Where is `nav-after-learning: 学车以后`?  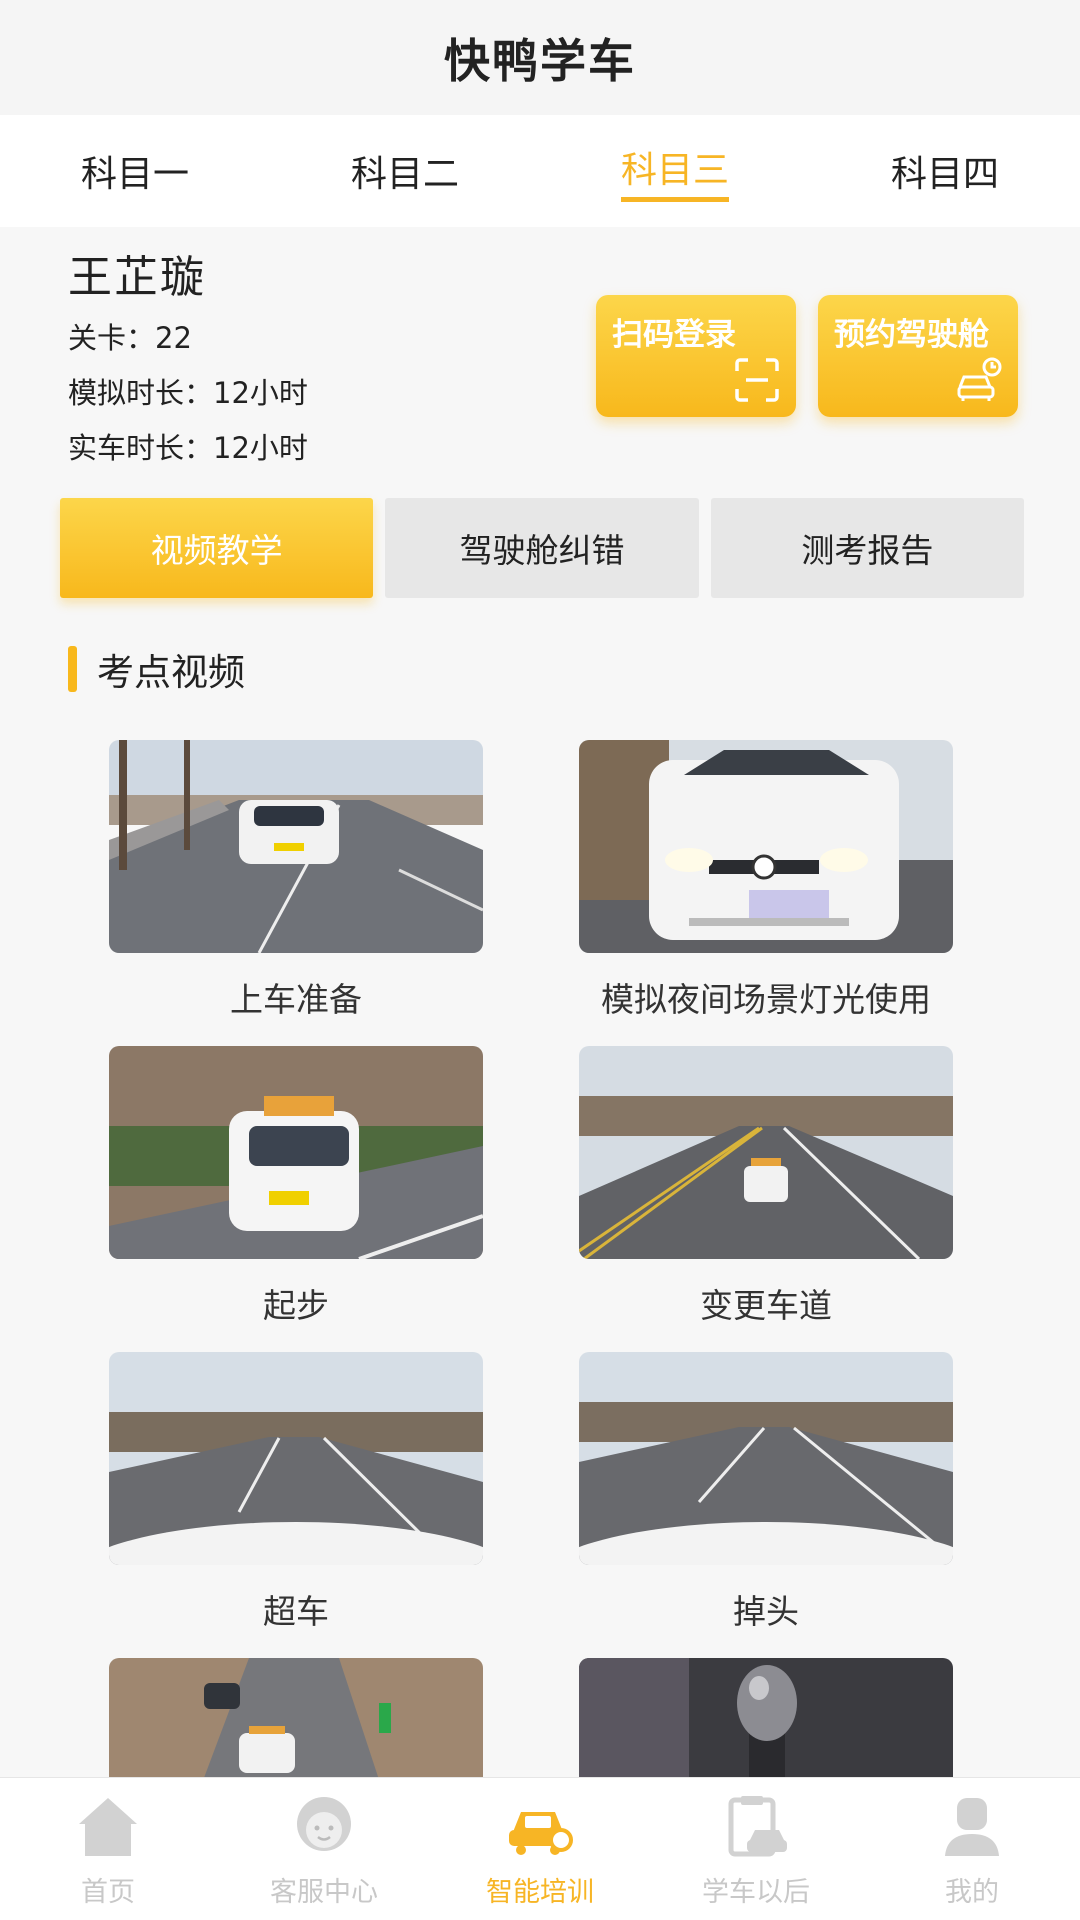
nav-after-learning: 学车以后 is located at coordinates (756, 1849).